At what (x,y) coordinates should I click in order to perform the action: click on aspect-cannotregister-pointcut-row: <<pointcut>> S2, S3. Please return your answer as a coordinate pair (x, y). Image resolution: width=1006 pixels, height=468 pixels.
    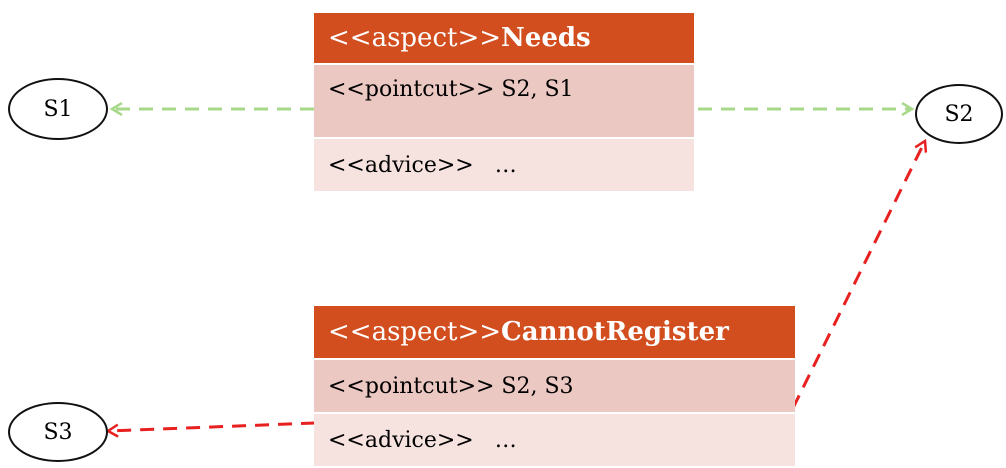
    Looking at the image, I should click on (554, 386).